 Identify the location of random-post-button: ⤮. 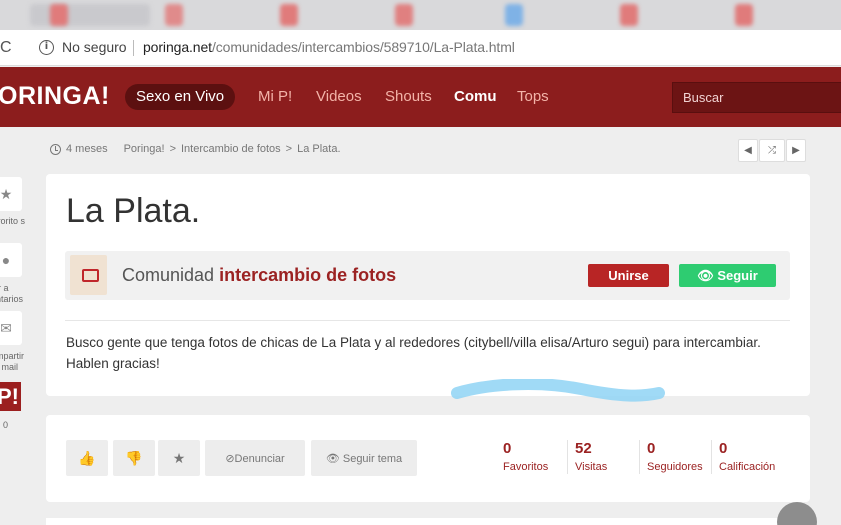
(772, 150).